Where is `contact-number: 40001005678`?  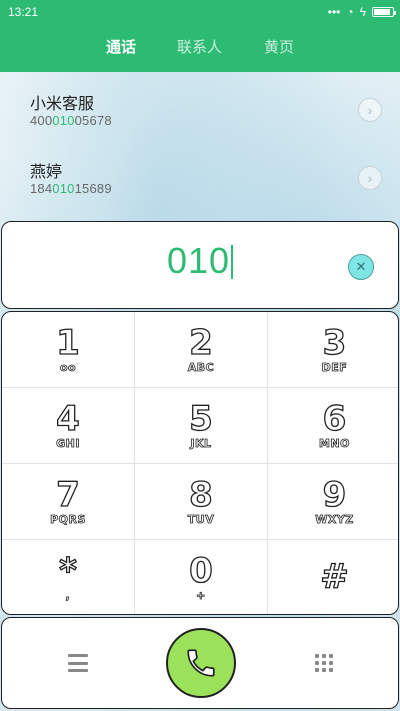
contact-number: 40001005678 is located at coordinates (71, 120).